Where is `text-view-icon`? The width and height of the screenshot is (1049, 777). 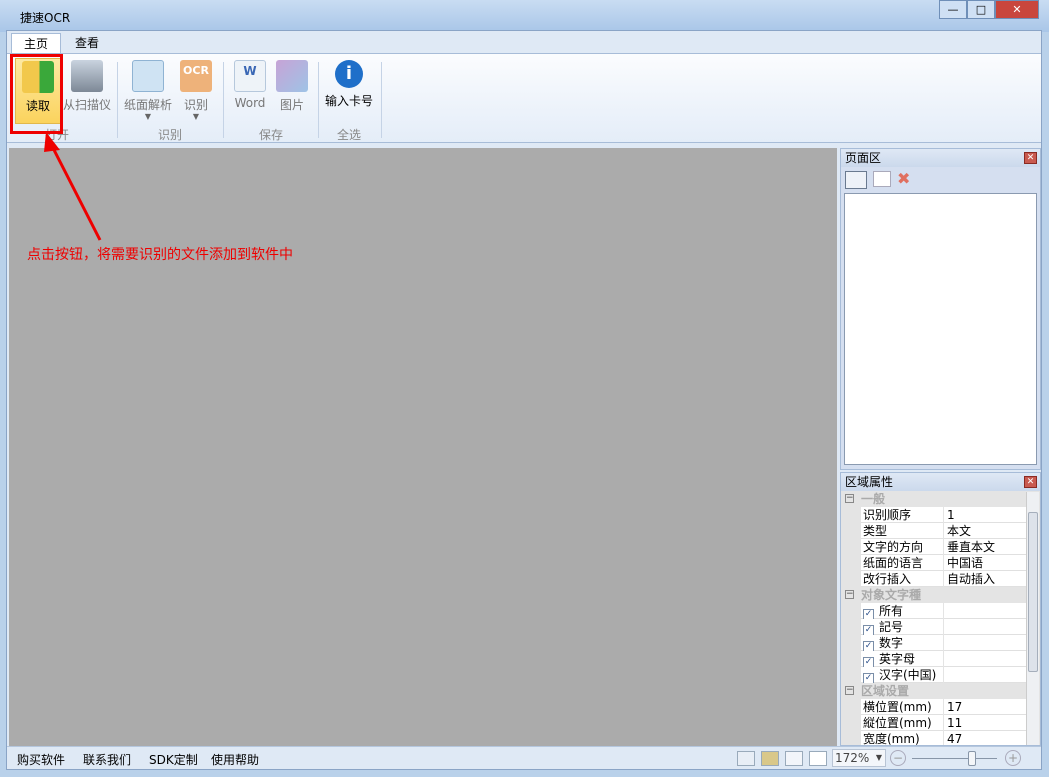
text-view-icon is located at coordinates (794, 758).